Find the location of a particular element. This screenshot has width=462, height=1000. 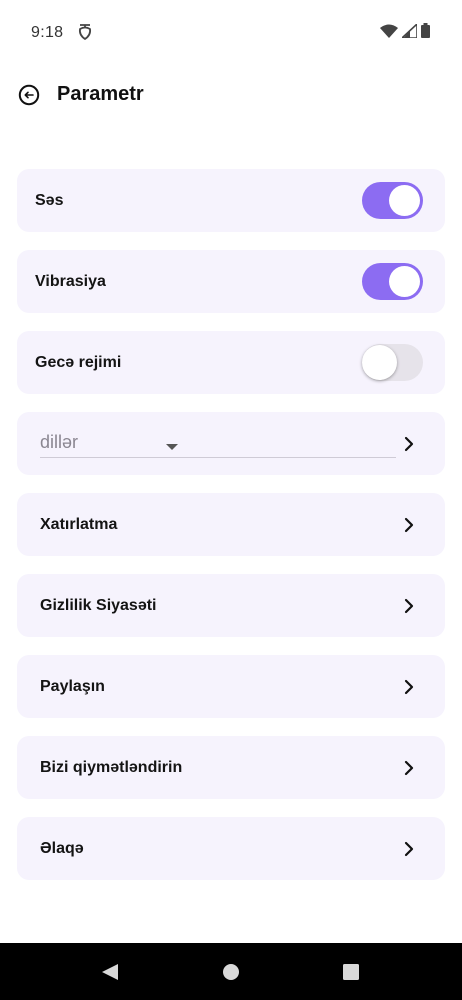

contact-label: Əlaqə is located at coordinates (62, 848).